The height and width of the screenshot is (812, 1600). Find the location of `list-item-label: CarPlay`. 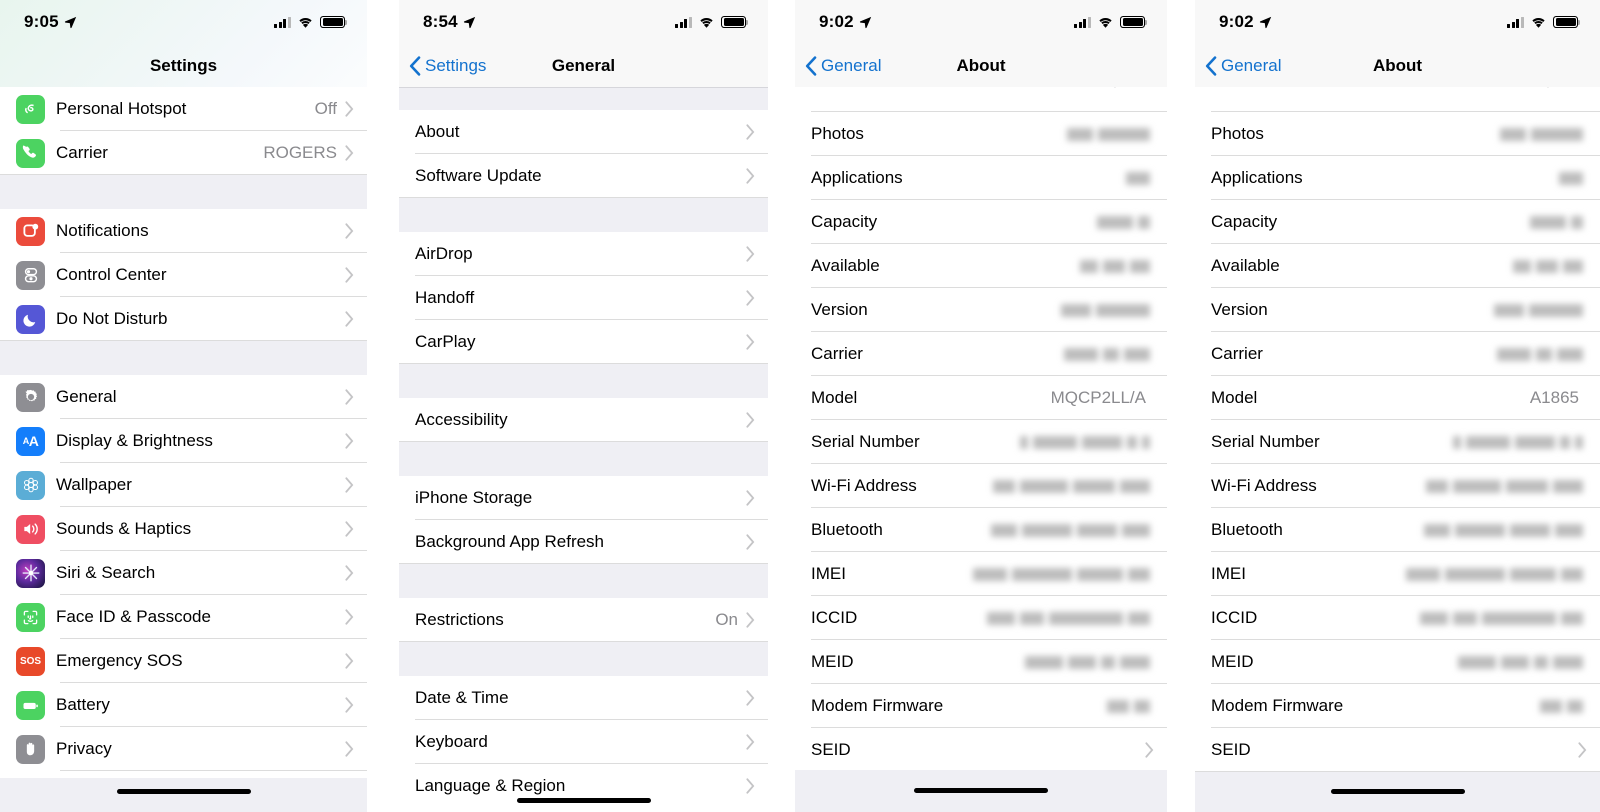

list-item-label: CarPlay is located at coordinates (445, 341).